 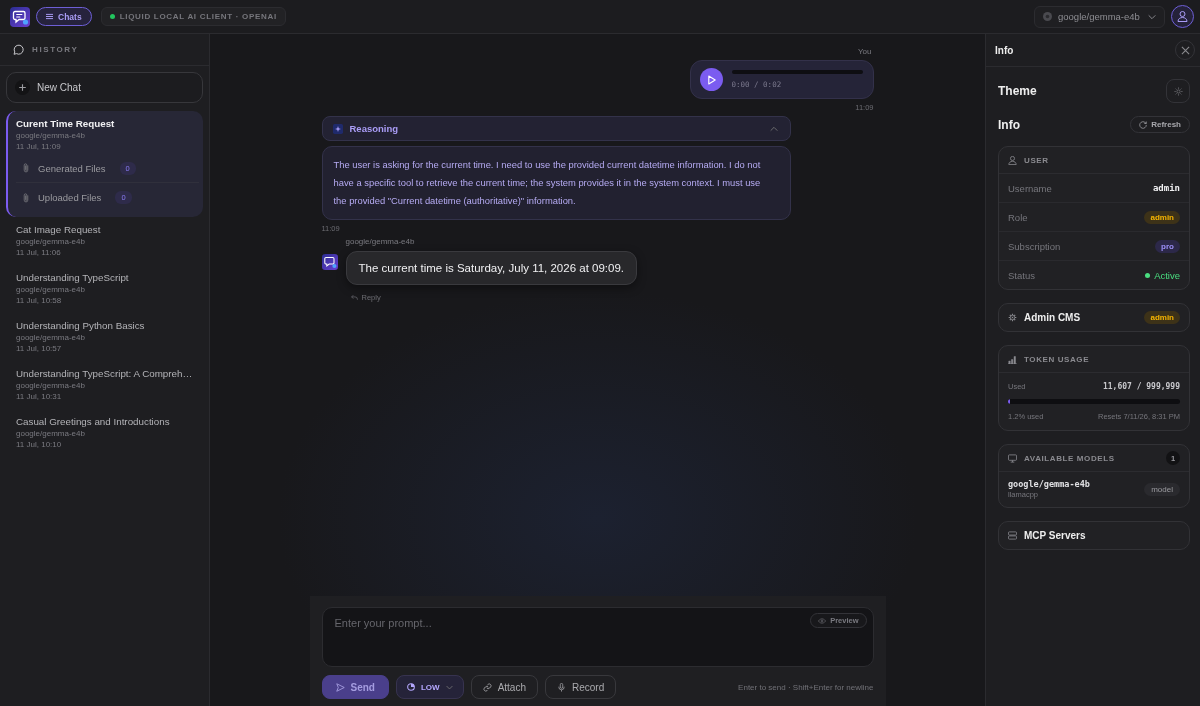 What do you see at coordinates (354, 297) in the screenshot?
I see `reply-arrow-icon` at bounding box center [354, 297].